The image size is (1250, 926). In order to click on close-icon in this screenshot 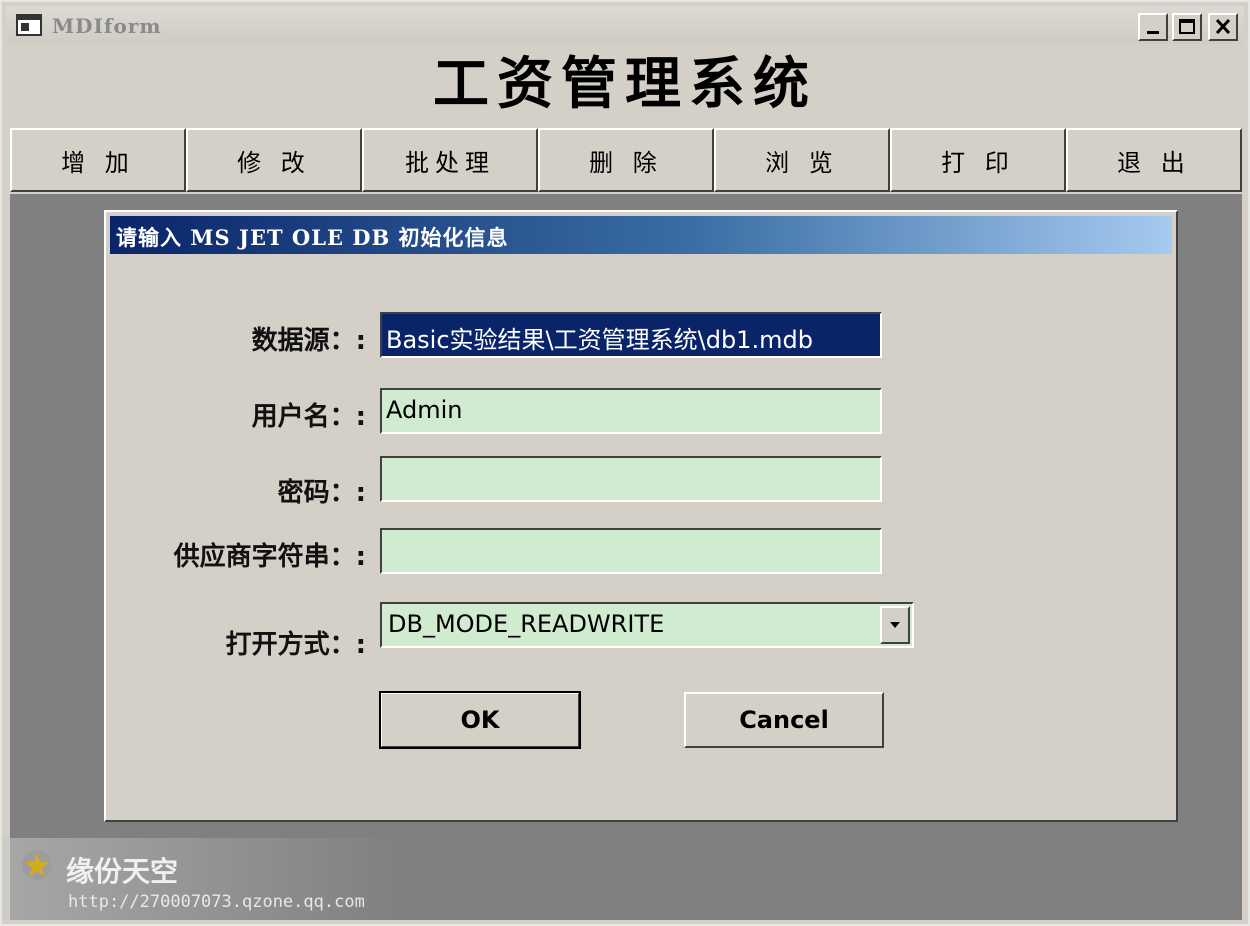, I will do `click(1223, 26)`.